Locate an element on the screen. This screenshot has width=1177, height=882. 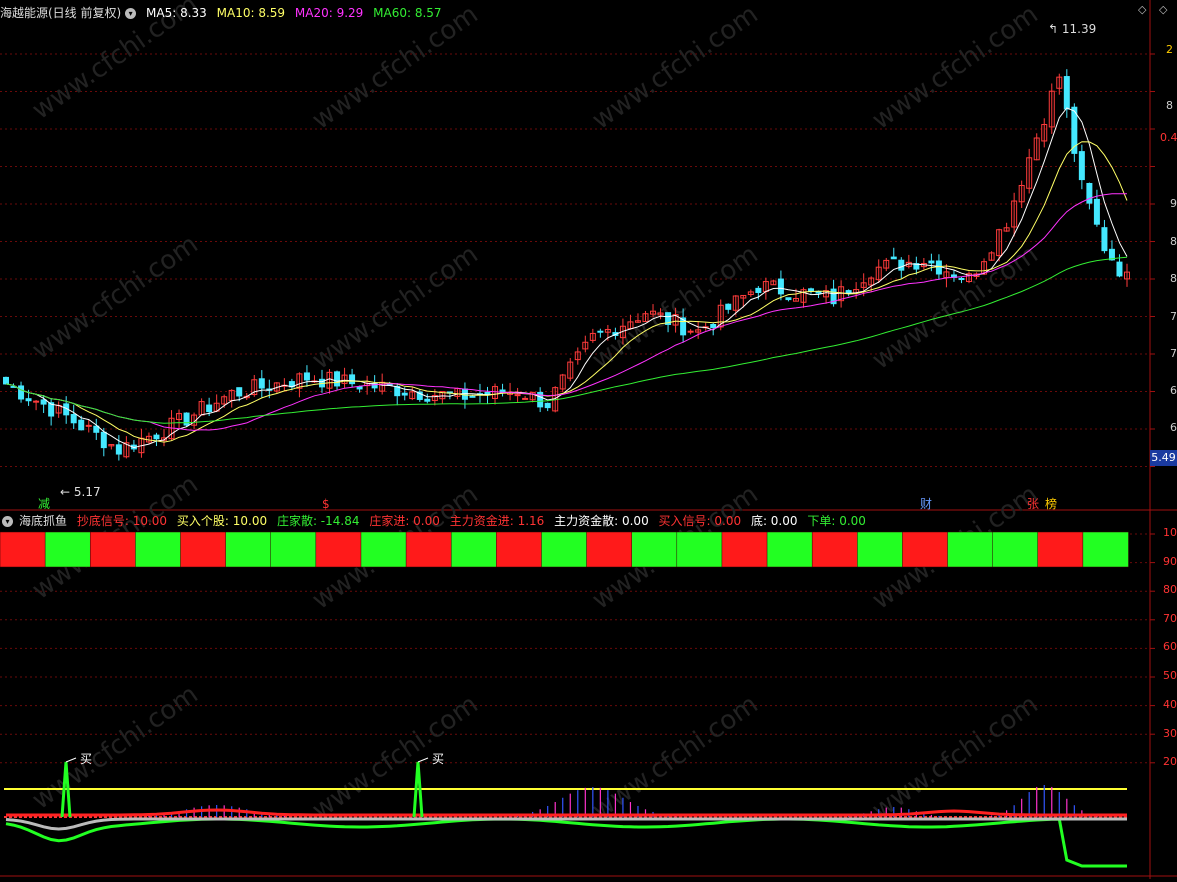
sub-axis-label: 10 is located at coordinates (1170, 532).